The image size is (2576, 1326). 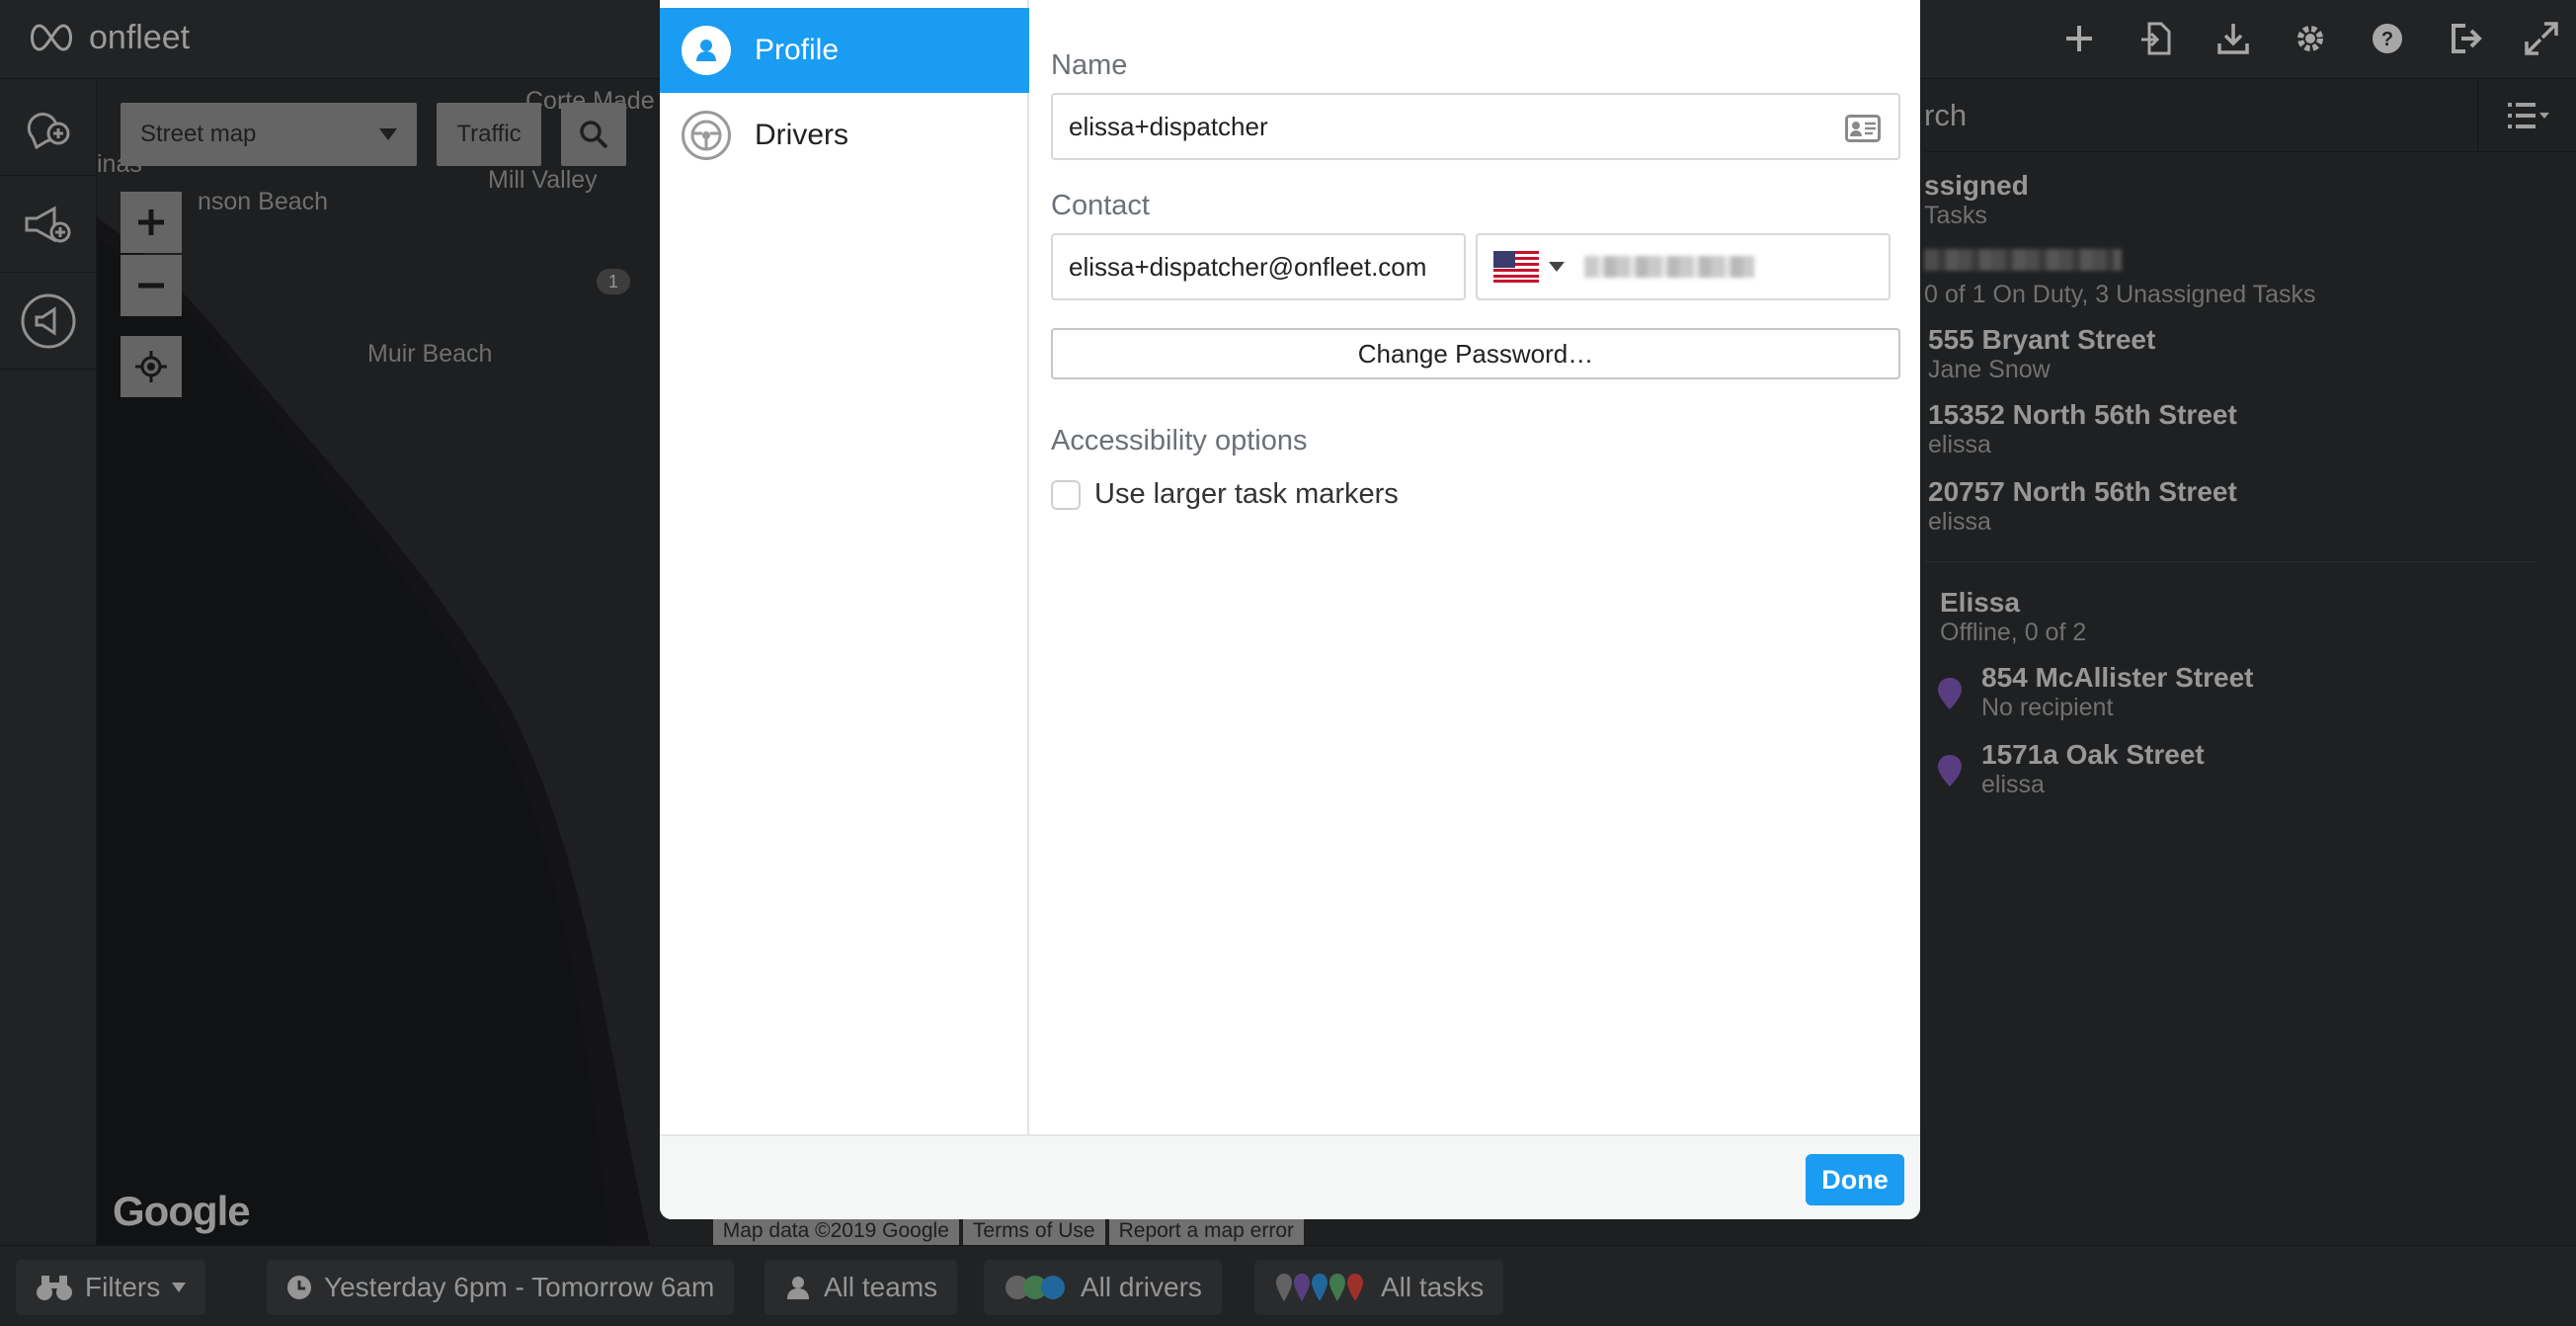 What do you see at coordinates (1557, 267) in the screenshot?
I see `caret-down-icon` at bounding box center [1557, 267].